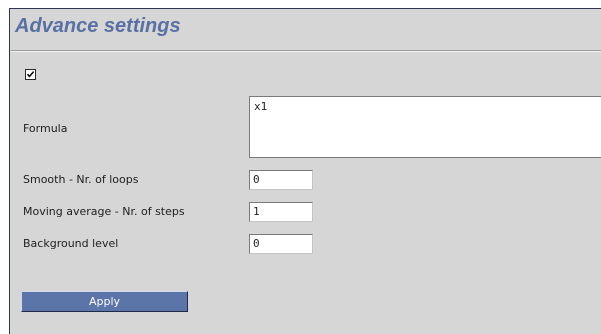  Describe the element at coordinates (104, 301) in the screenshot. I see `apply-button: Apply` at that location.